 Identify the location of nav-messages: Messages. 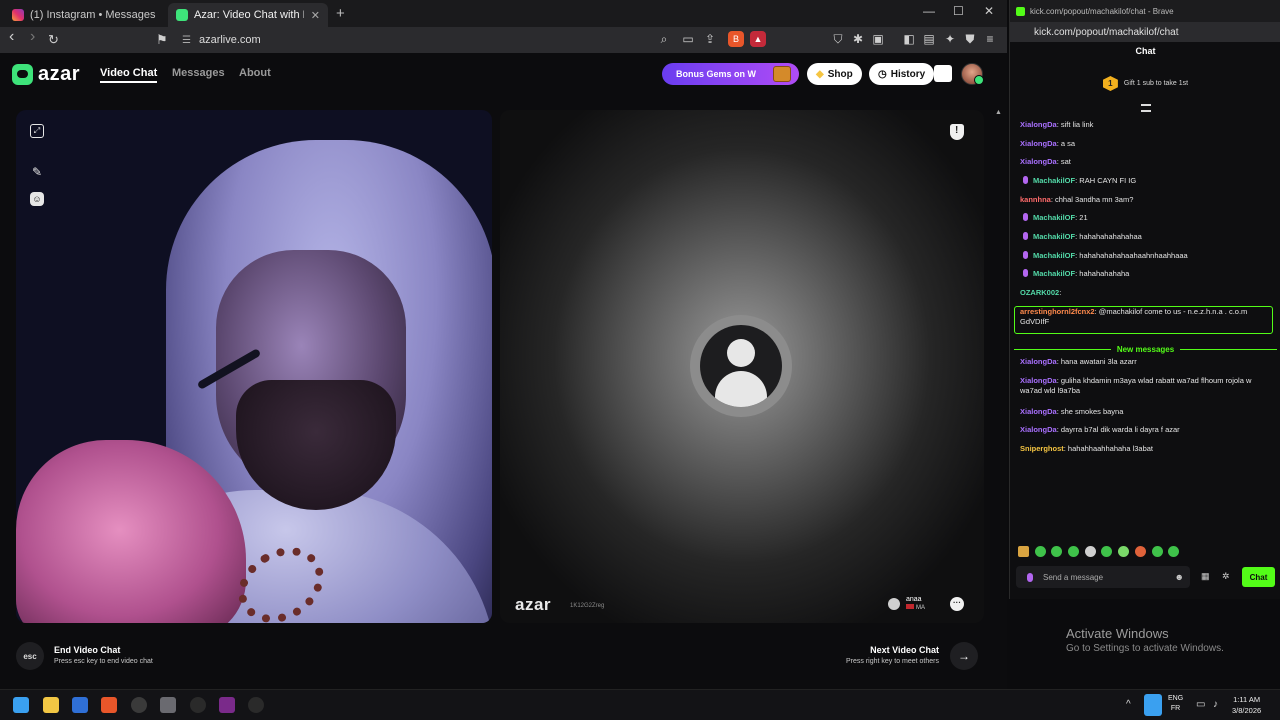
(198, 73).